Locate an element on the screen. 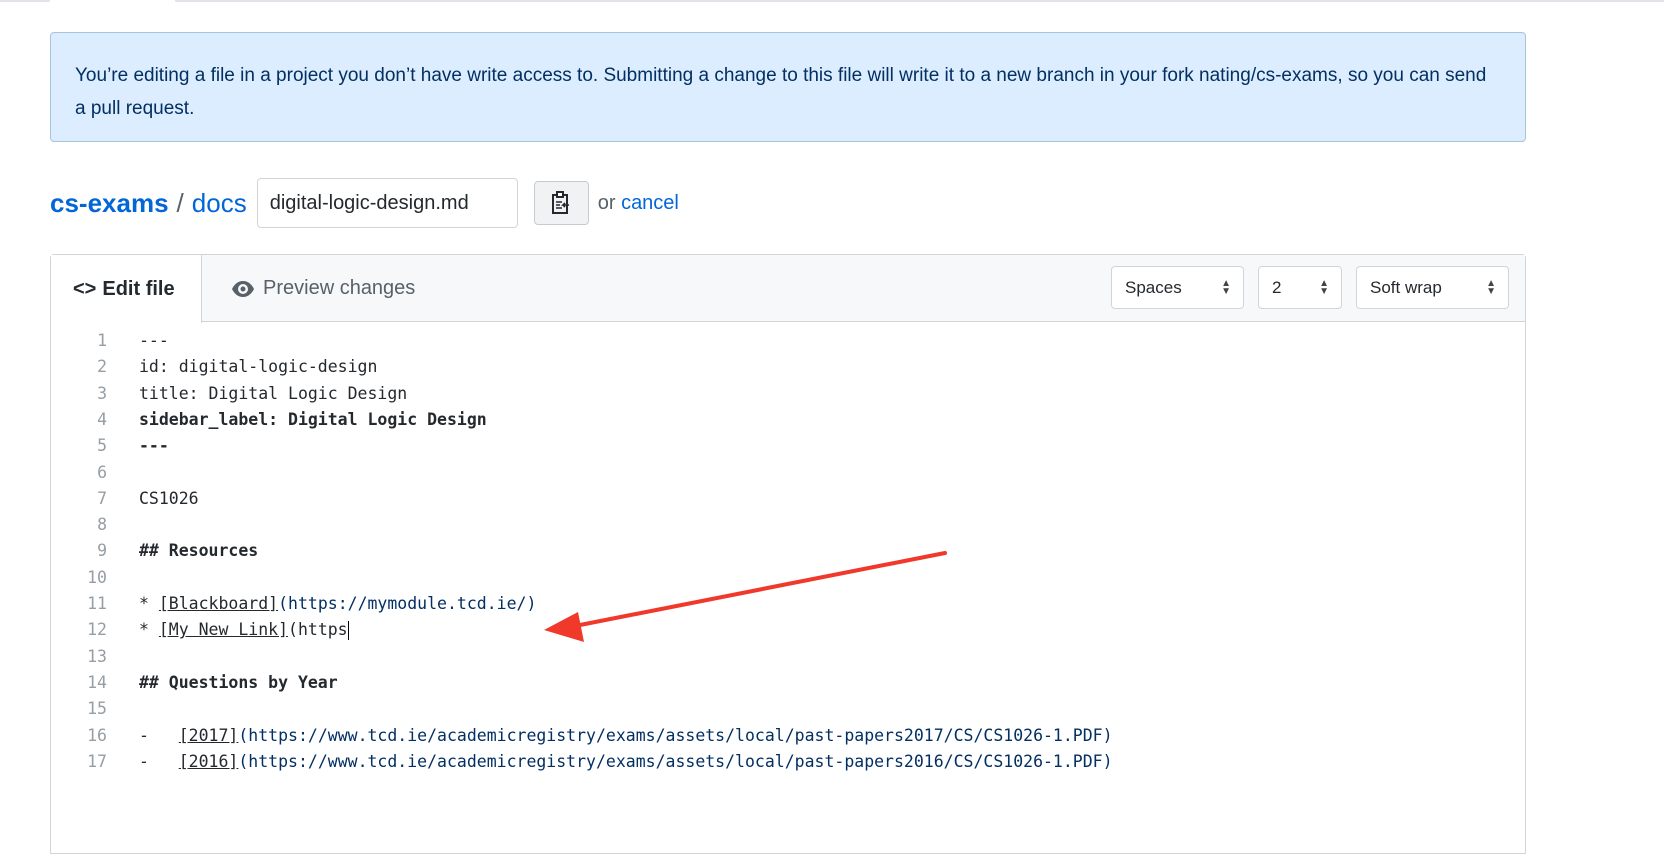  link-text: [2017] is located at coordinates (208, 735).